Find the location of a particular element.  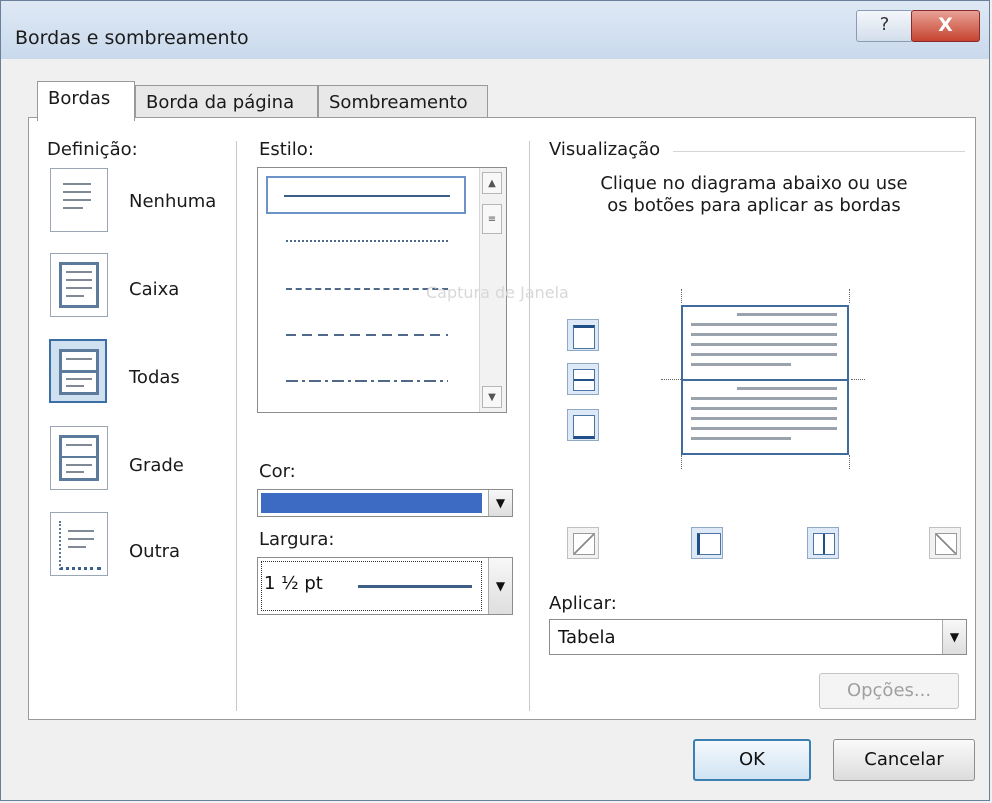

cancel-button: Cancelar is located at coordinates (904, 760).